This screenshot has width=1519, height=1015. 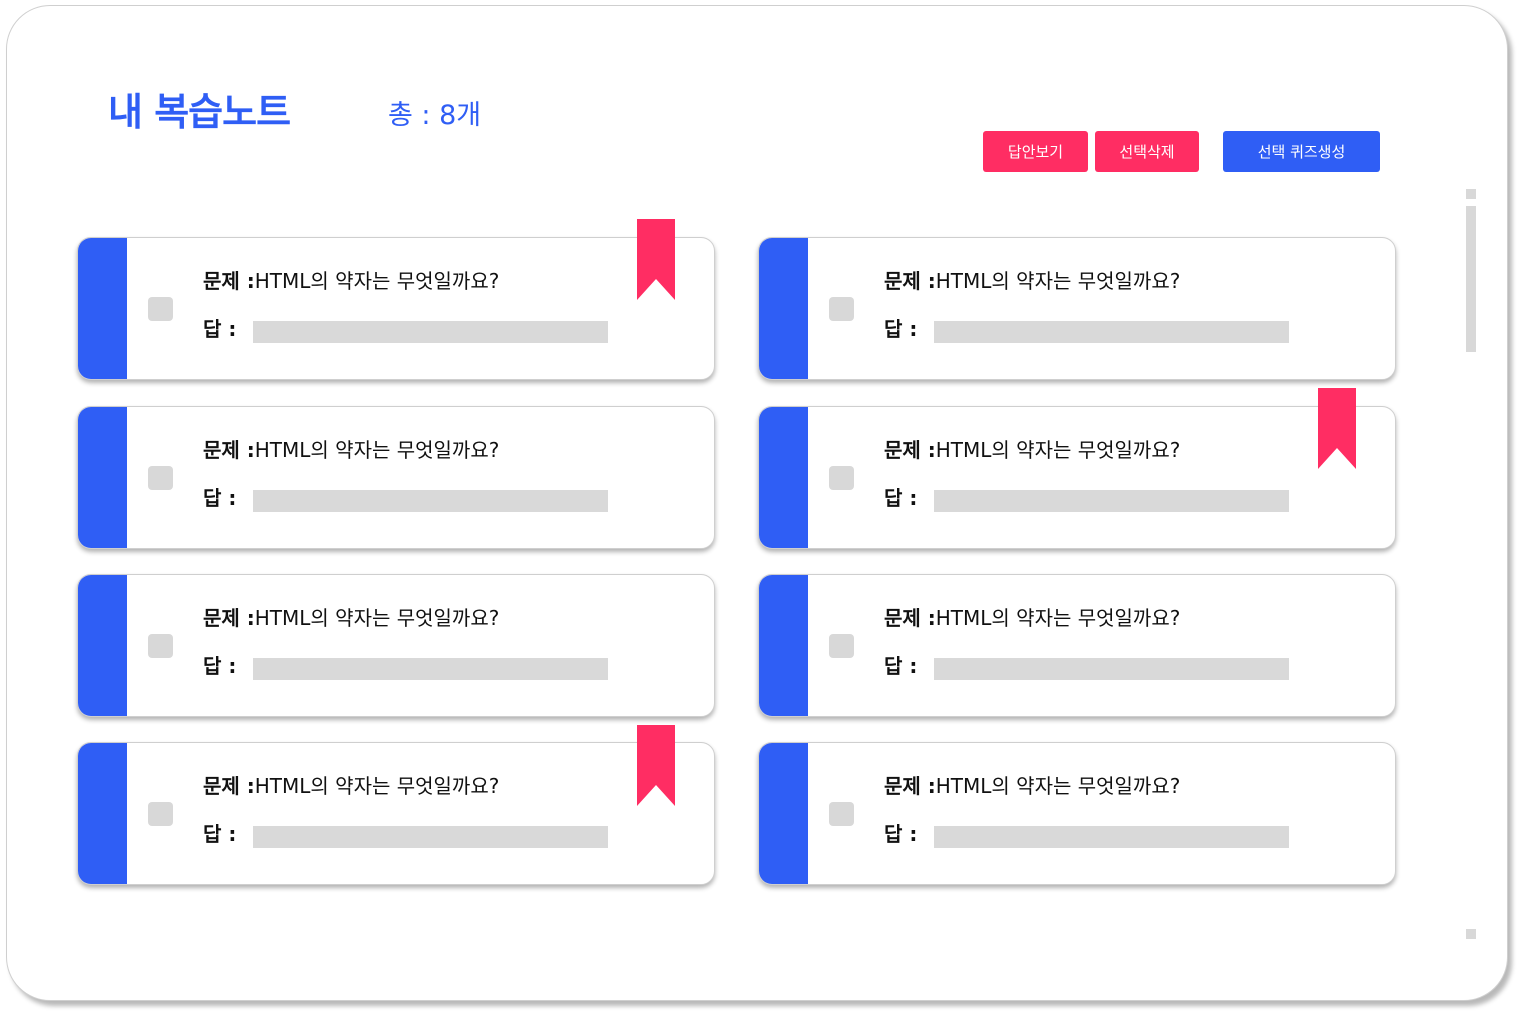 What do you see at coordinates (1471, 934) in the screenshot?
I see `scrollbar-down-arrow` at bounding box center [1471, 934].